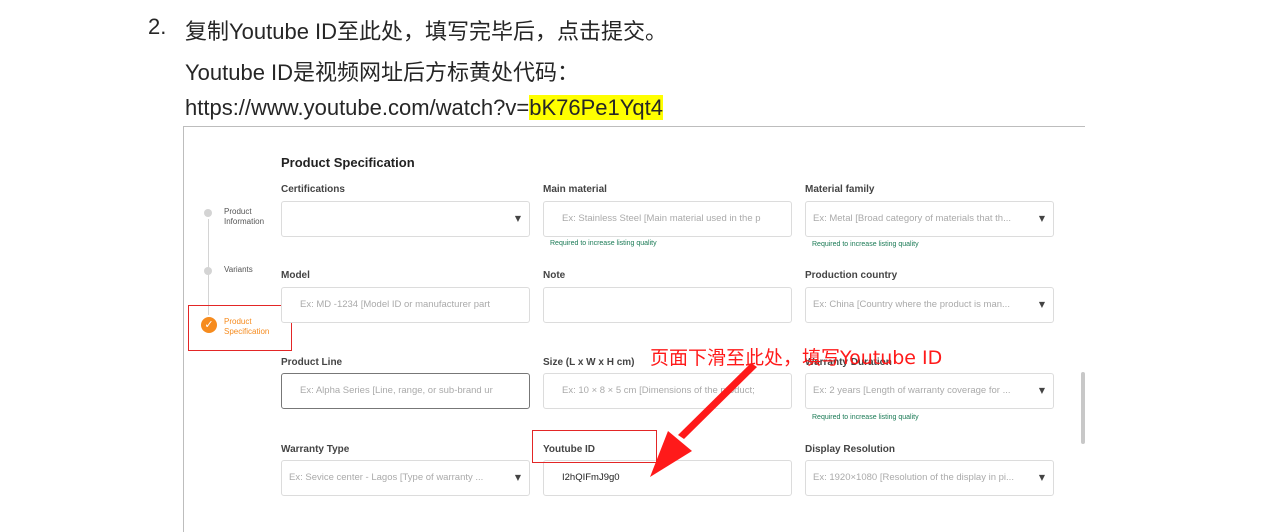 This screenshot has width=1287, height=532. Describe the element at coordinates (357, 107) in the screenshot. I see `url-prefix: https://www.youtube.com/watch?v=` at that location.